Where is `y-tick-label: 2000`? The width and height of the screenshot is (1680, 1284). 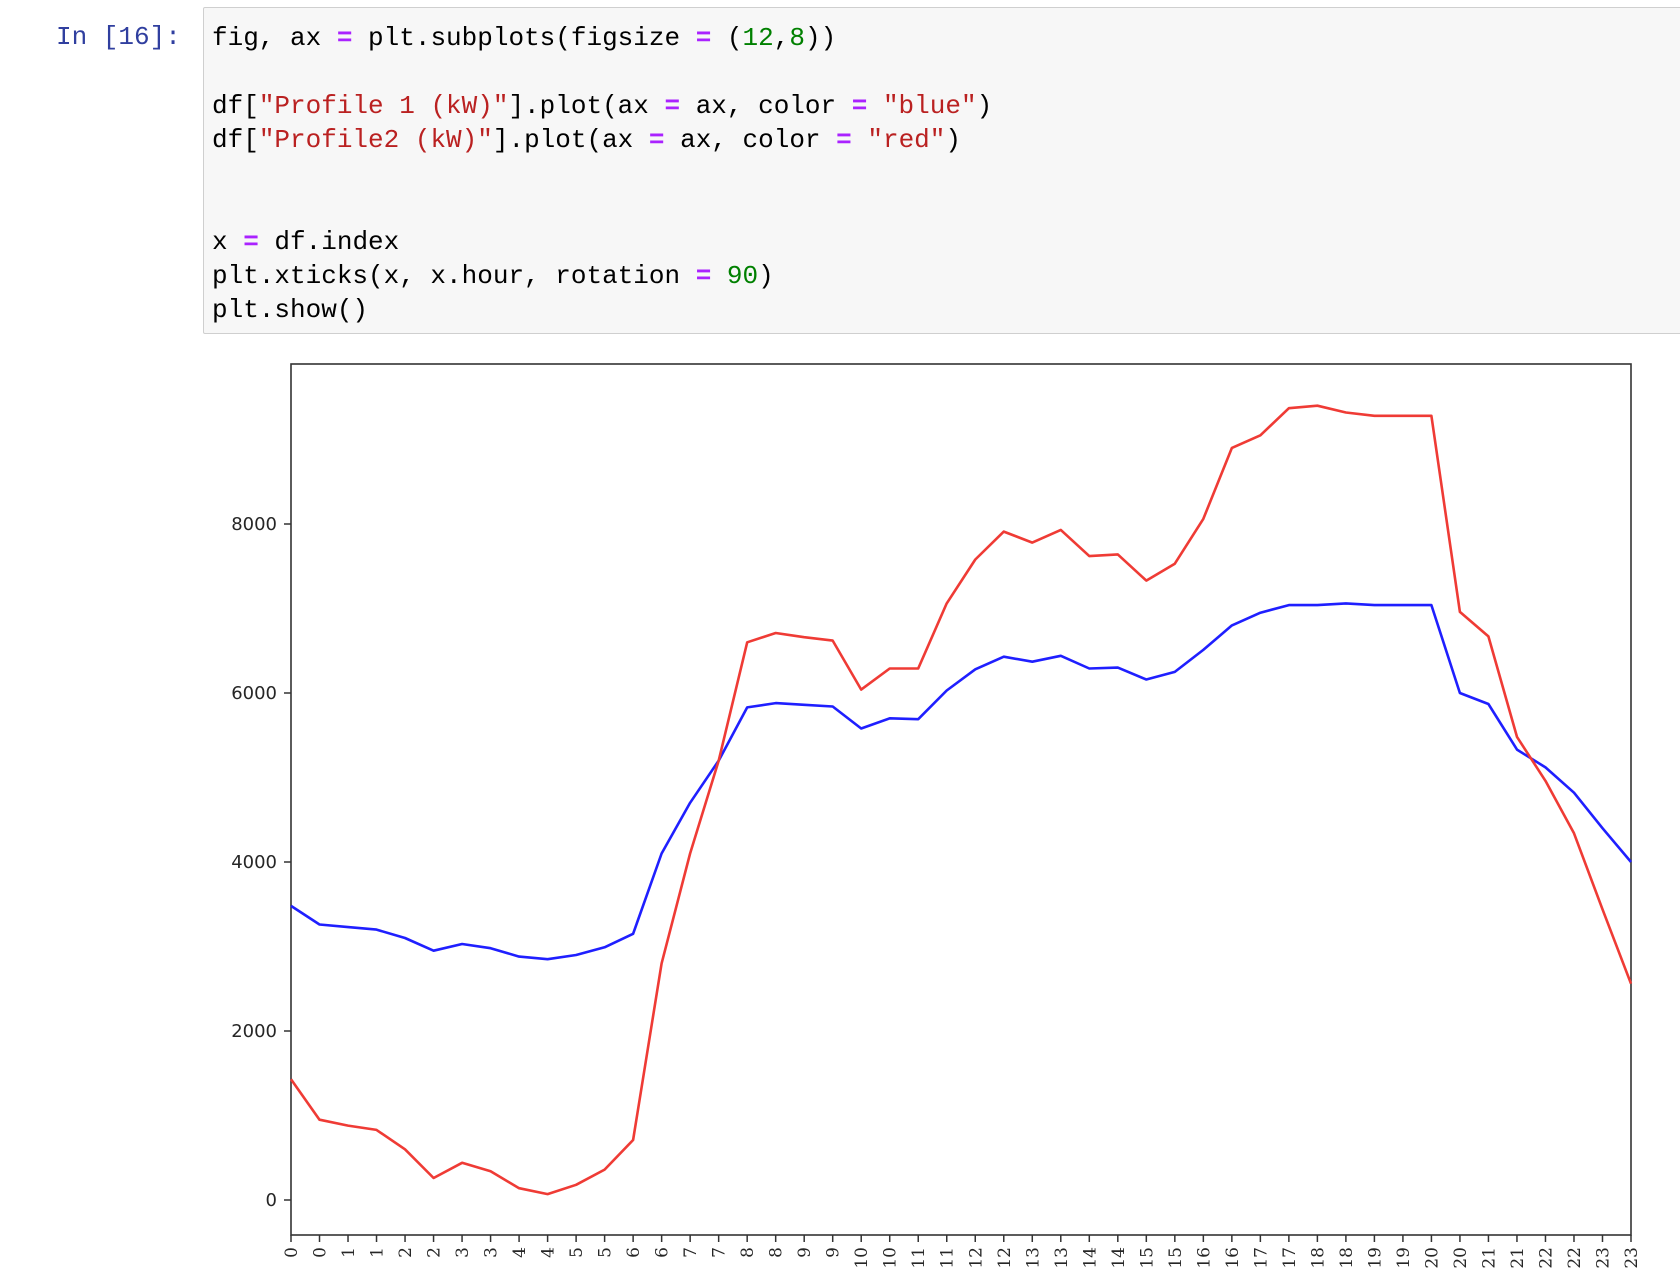 y-tick-label: 2000 is located at coordinates (254, 1031).